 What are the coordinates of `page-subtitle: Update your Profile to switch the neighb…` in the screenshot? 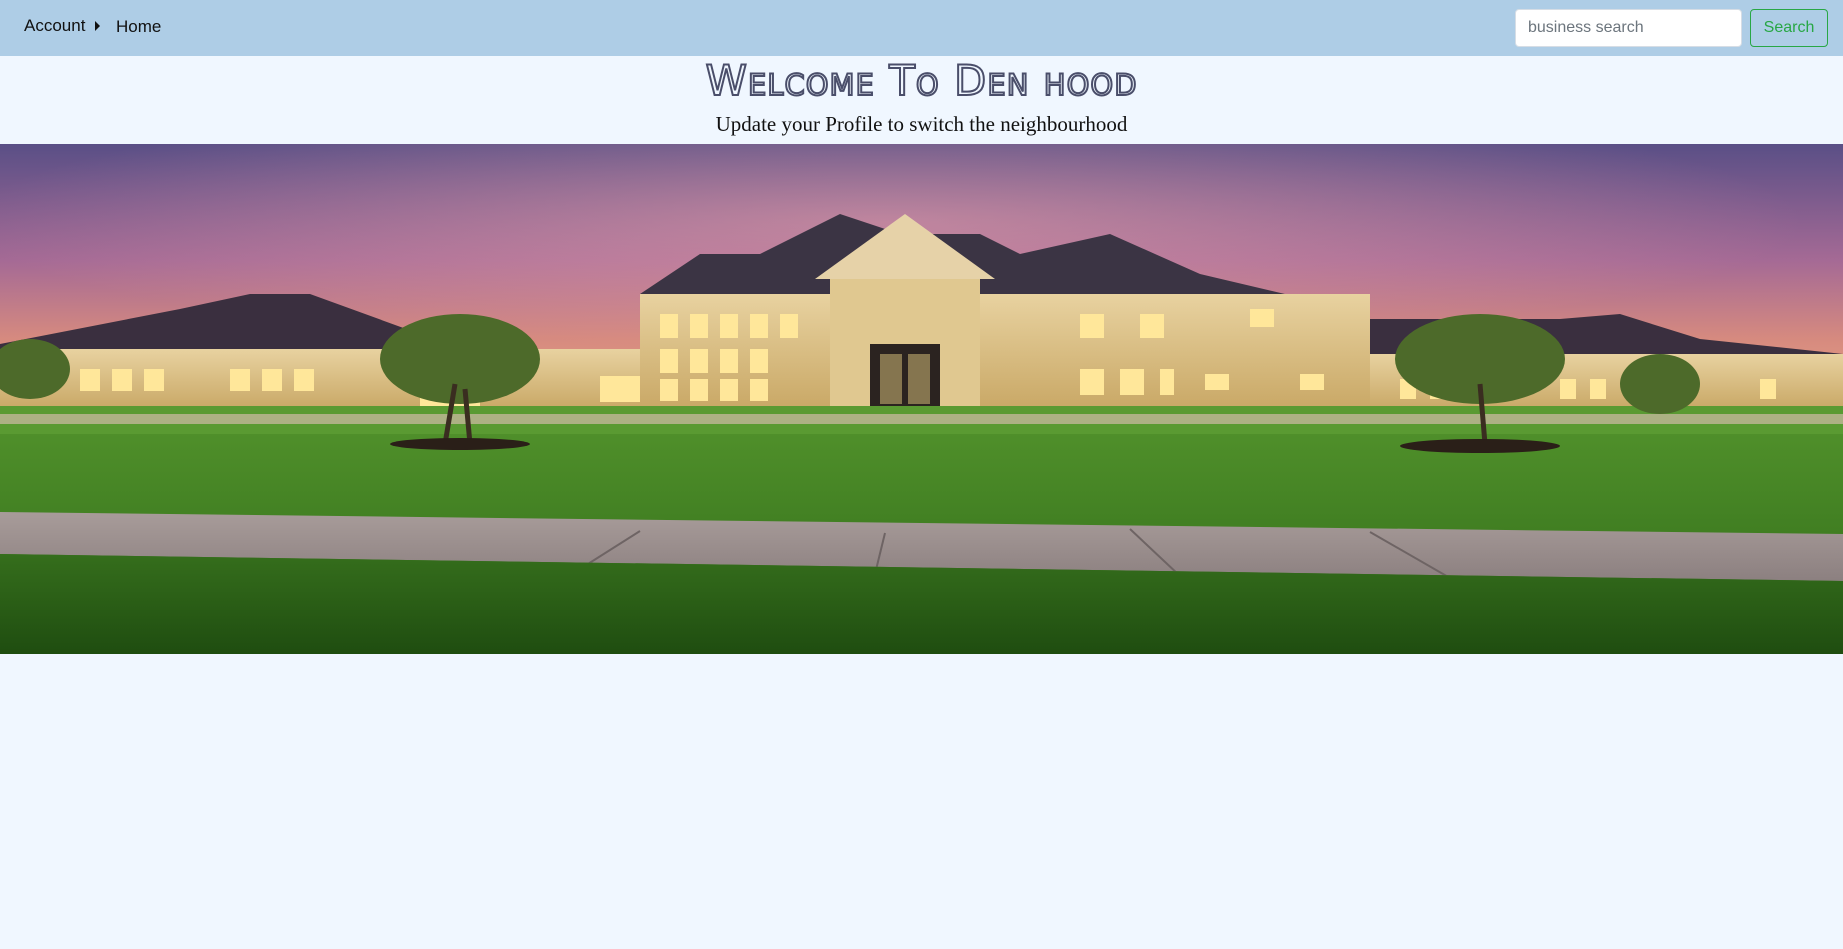 It's located at (921, 124).